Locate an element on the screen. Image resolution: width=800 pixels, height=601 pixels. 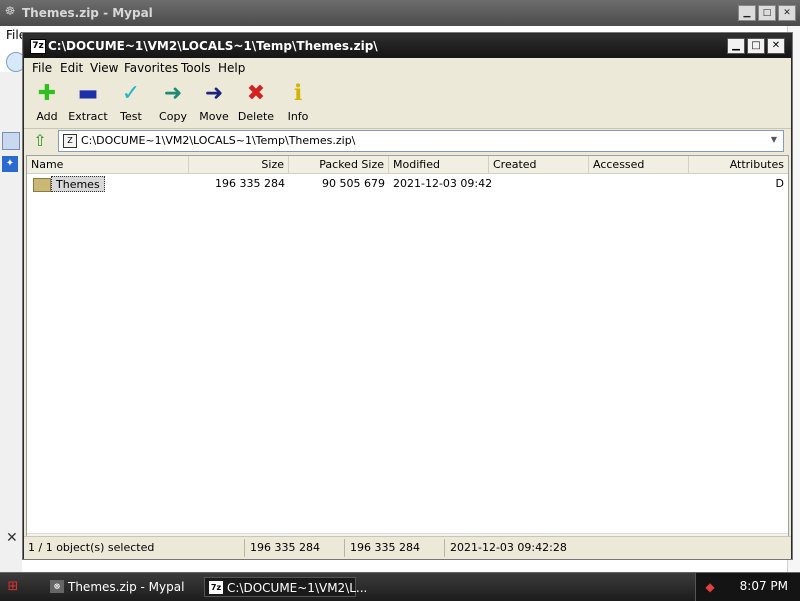
move-arrow-icon: ➜ is located at coordinates (214, 93).